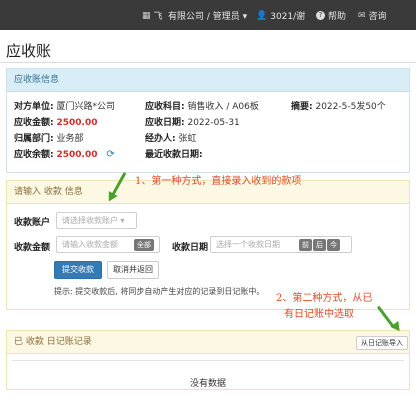 The height and width of the screenshot is (401, 416). I want to click on page-title: 应收账, so click(29, 51).